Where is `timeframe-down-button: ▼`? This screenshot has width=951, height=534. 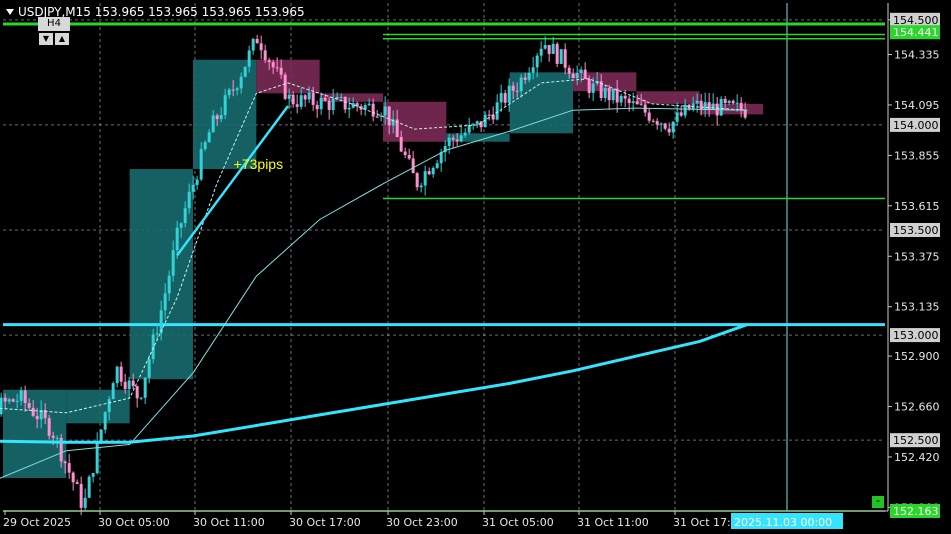
timeframe-down-button: ▼ is located at coordinates (46, 39).